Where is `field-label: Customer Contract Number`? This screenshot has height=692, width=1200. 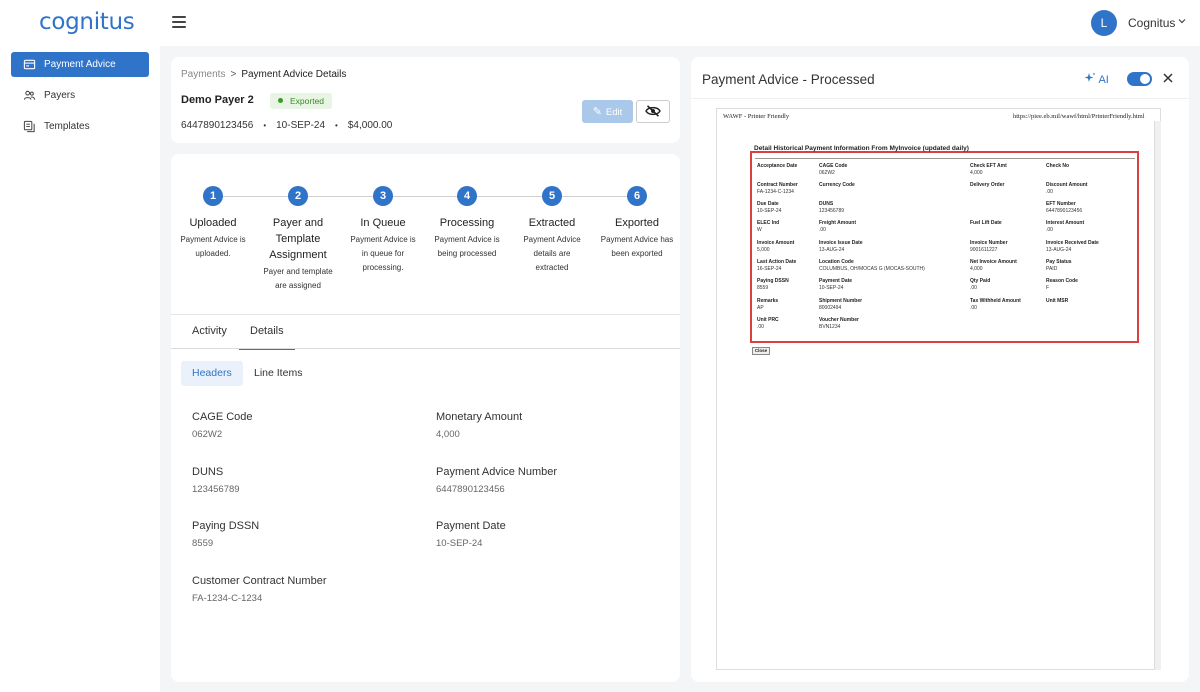 field-label: Customer Contract Number is located at coordinates (259, 581).